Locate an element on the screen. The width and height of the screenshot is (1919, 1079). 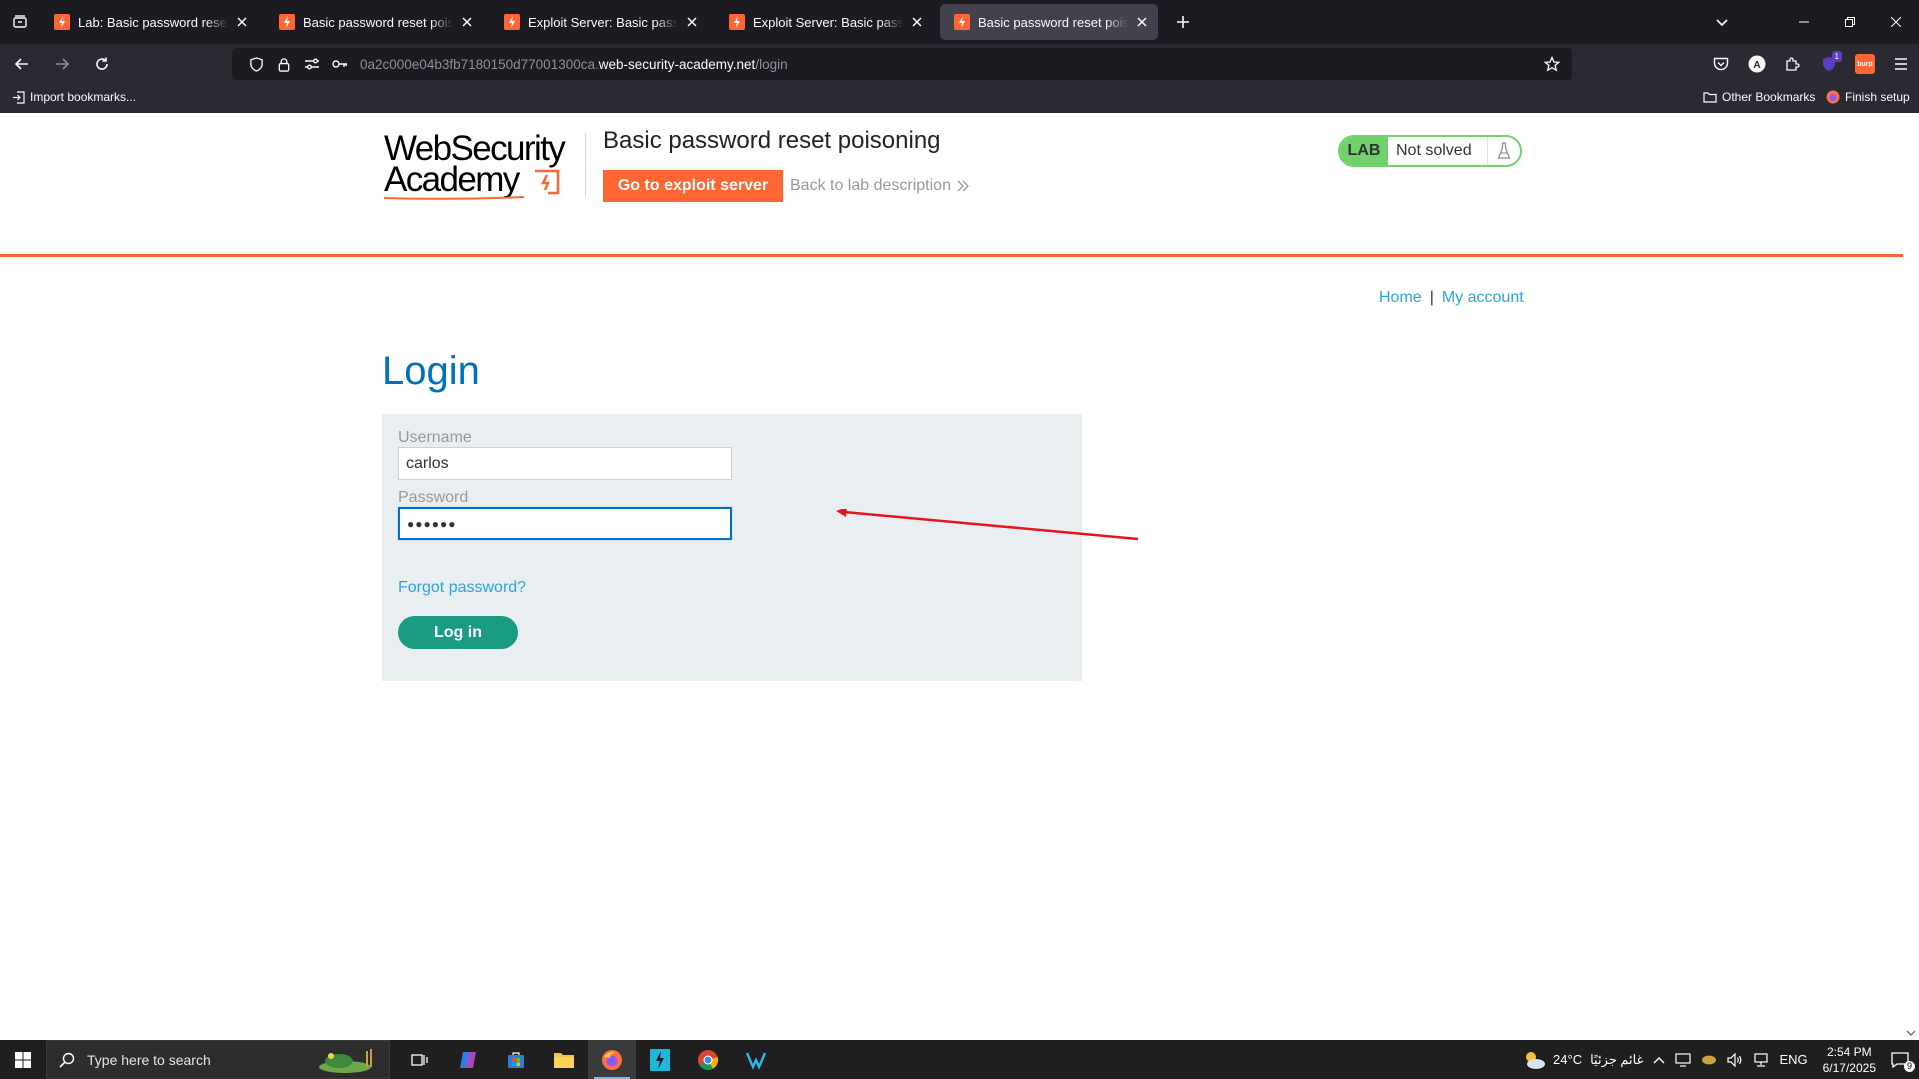
forward-button is located at coordinates (62, 64).